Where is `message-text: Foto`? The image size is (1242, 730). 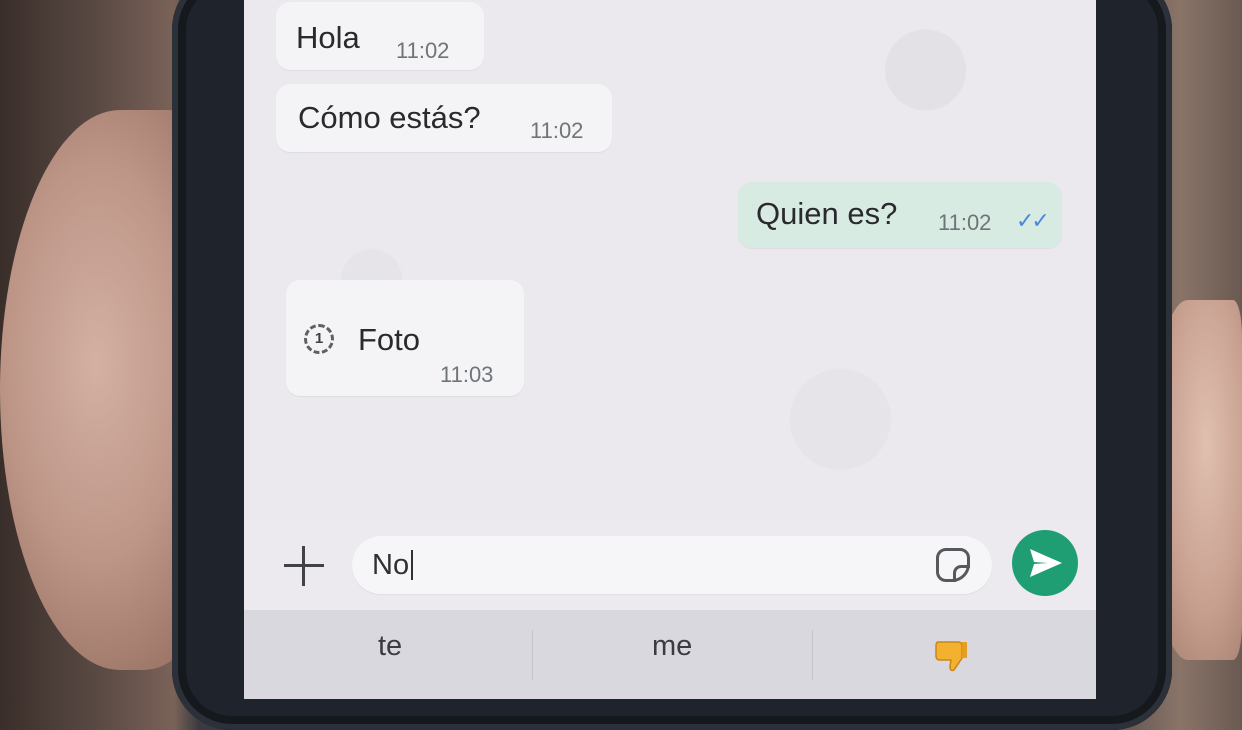
message-text: Foto is located at coordinates (389, 339).